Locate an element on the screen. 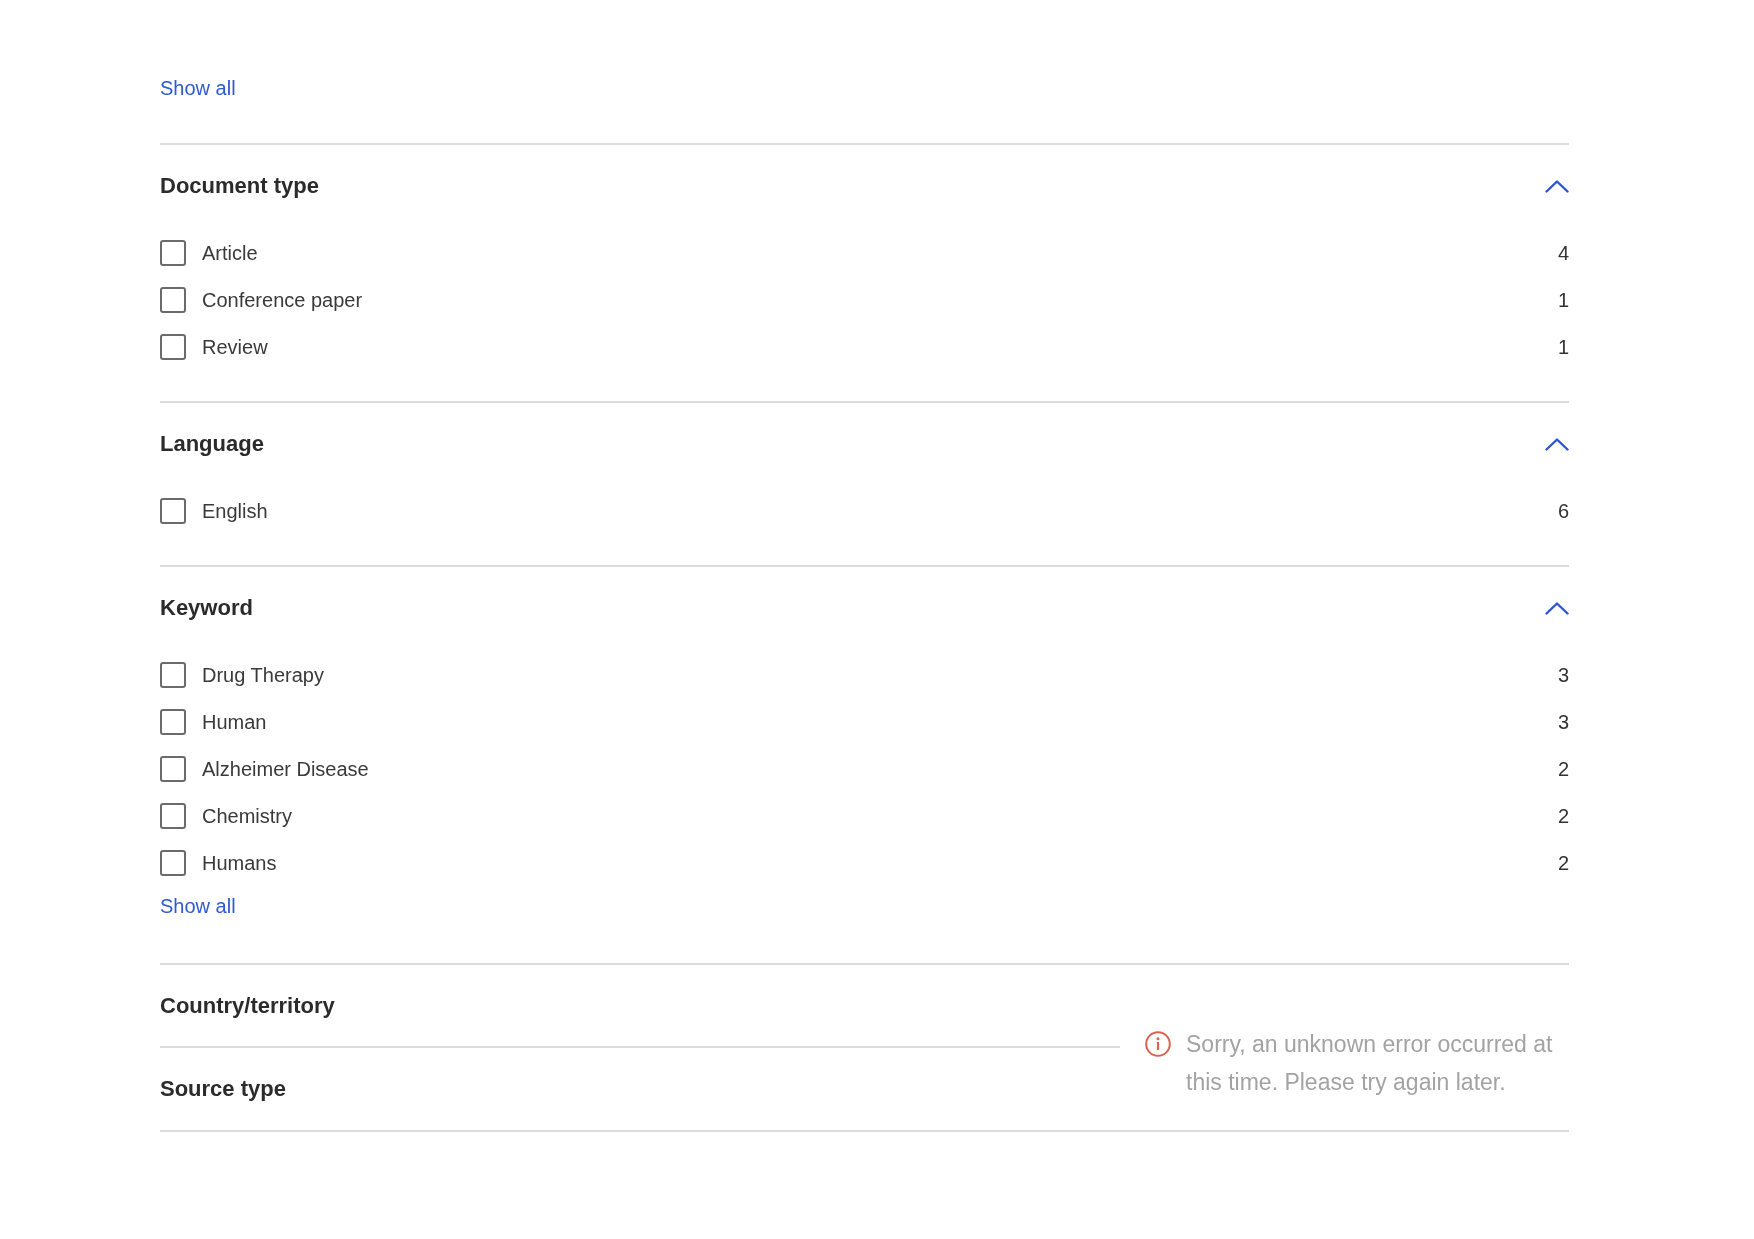 This screenshot has height=1239, width=1754. filter-heading: Source type is located at coordinates (223, 1089).